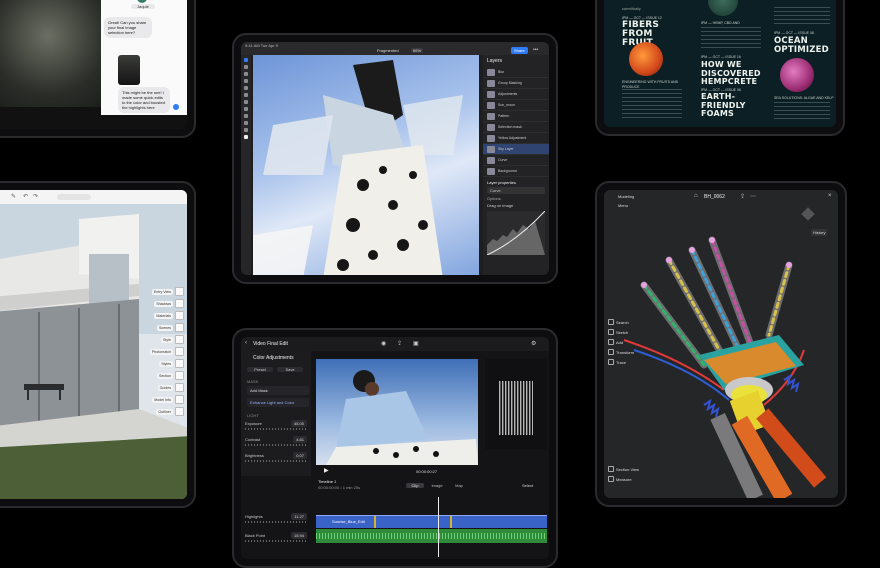 The height and width of the screenshot is (568, 880). What do you see at coordinates (179, 399) in the screenshot?
I see `model-info-icon` at bounding box center [179, 399].